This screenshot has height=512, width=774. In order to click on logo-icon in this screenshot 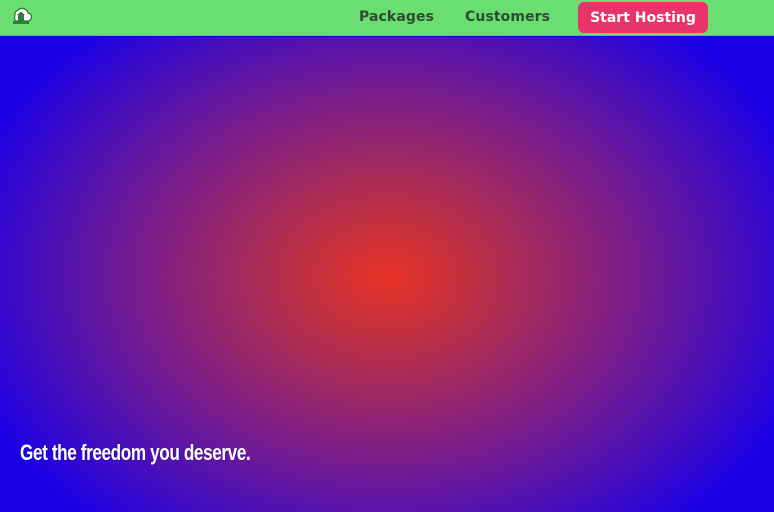, I will do `click(21, 15)`.